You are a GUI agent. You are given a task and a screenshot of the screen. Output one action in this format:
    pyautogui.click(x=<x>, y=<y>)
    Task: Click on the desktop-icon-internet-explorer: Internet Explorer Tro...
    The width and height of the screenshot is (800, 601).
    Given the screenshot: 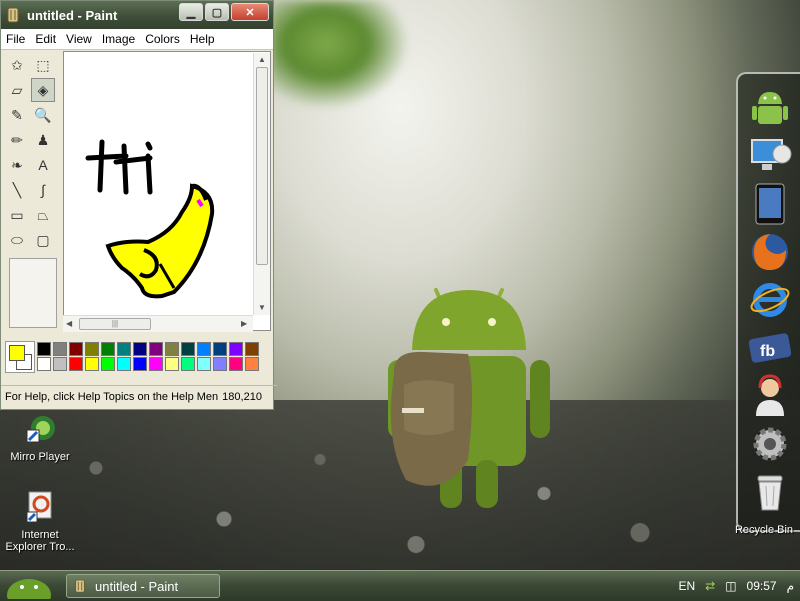 What is the action you would take?
    pyautogui.click(x=40, y=521)
    